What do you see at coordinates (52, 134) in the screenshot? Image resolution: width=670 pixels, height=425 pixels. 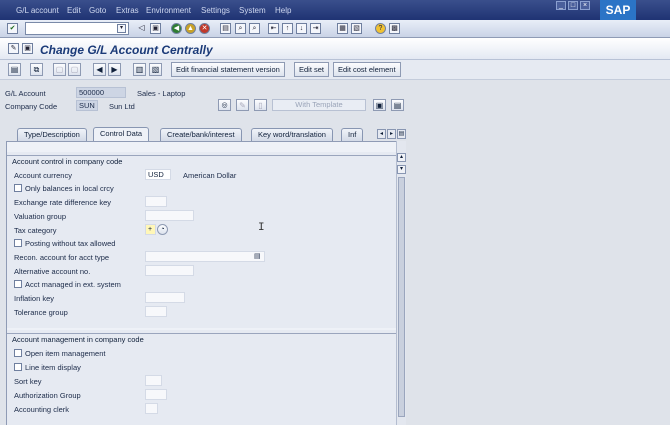 I see `tab-type-description: Type/Description` at bounding box center [52, 134].